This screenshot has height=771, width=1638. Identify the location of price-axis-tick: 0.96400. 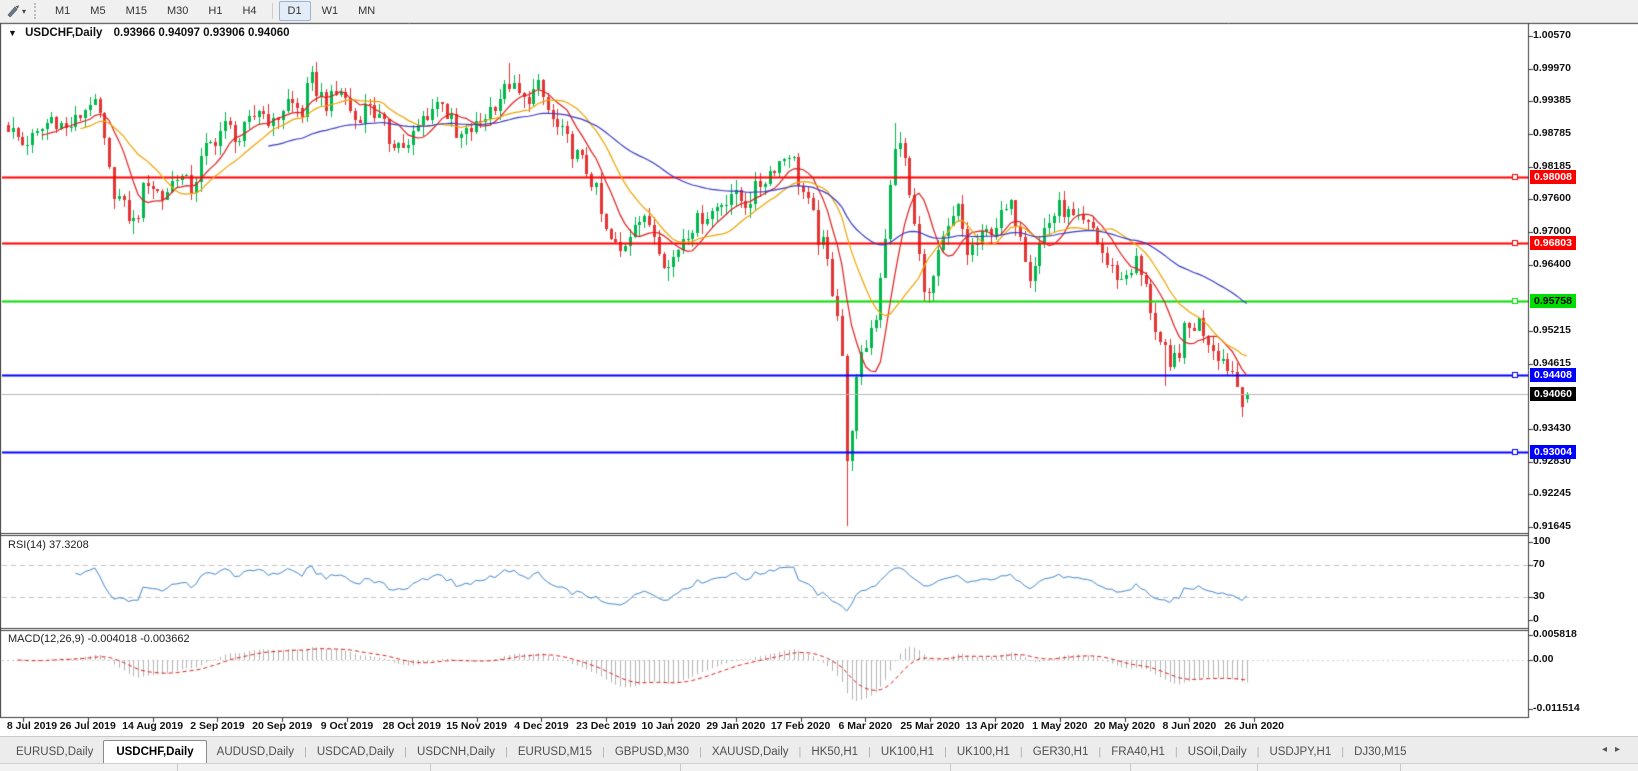
(1552, 264).